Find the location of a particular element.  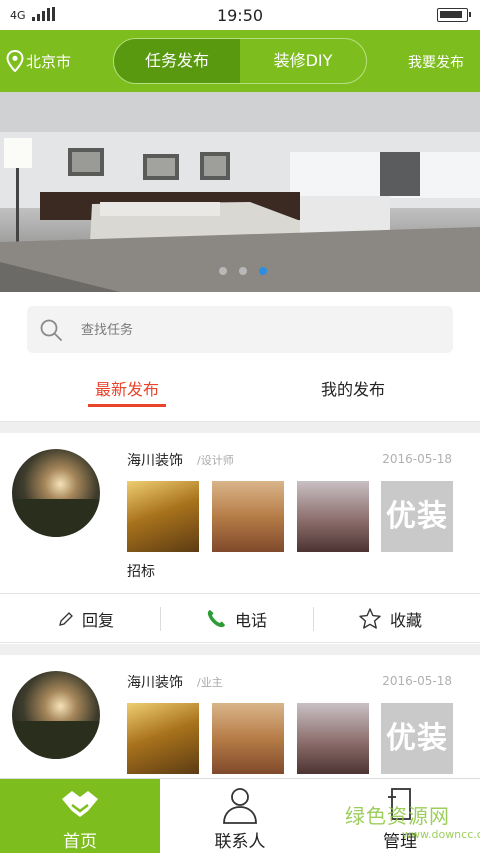

tab-latest: 最新发布 is located at coordinates (127, 388).